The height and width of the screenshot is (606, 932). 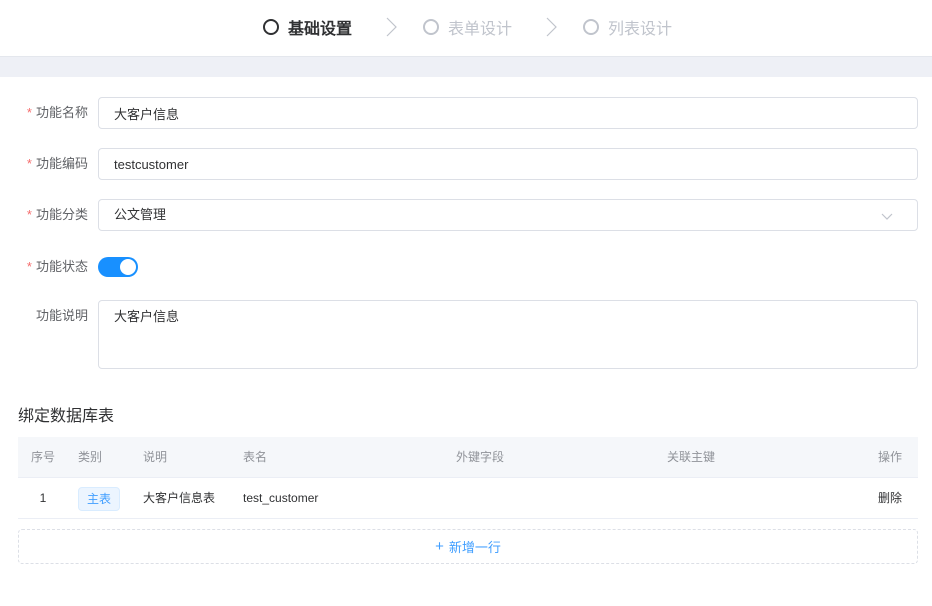 I want to click on add-row-button: + 新增一行, so click(x=468, y=546).